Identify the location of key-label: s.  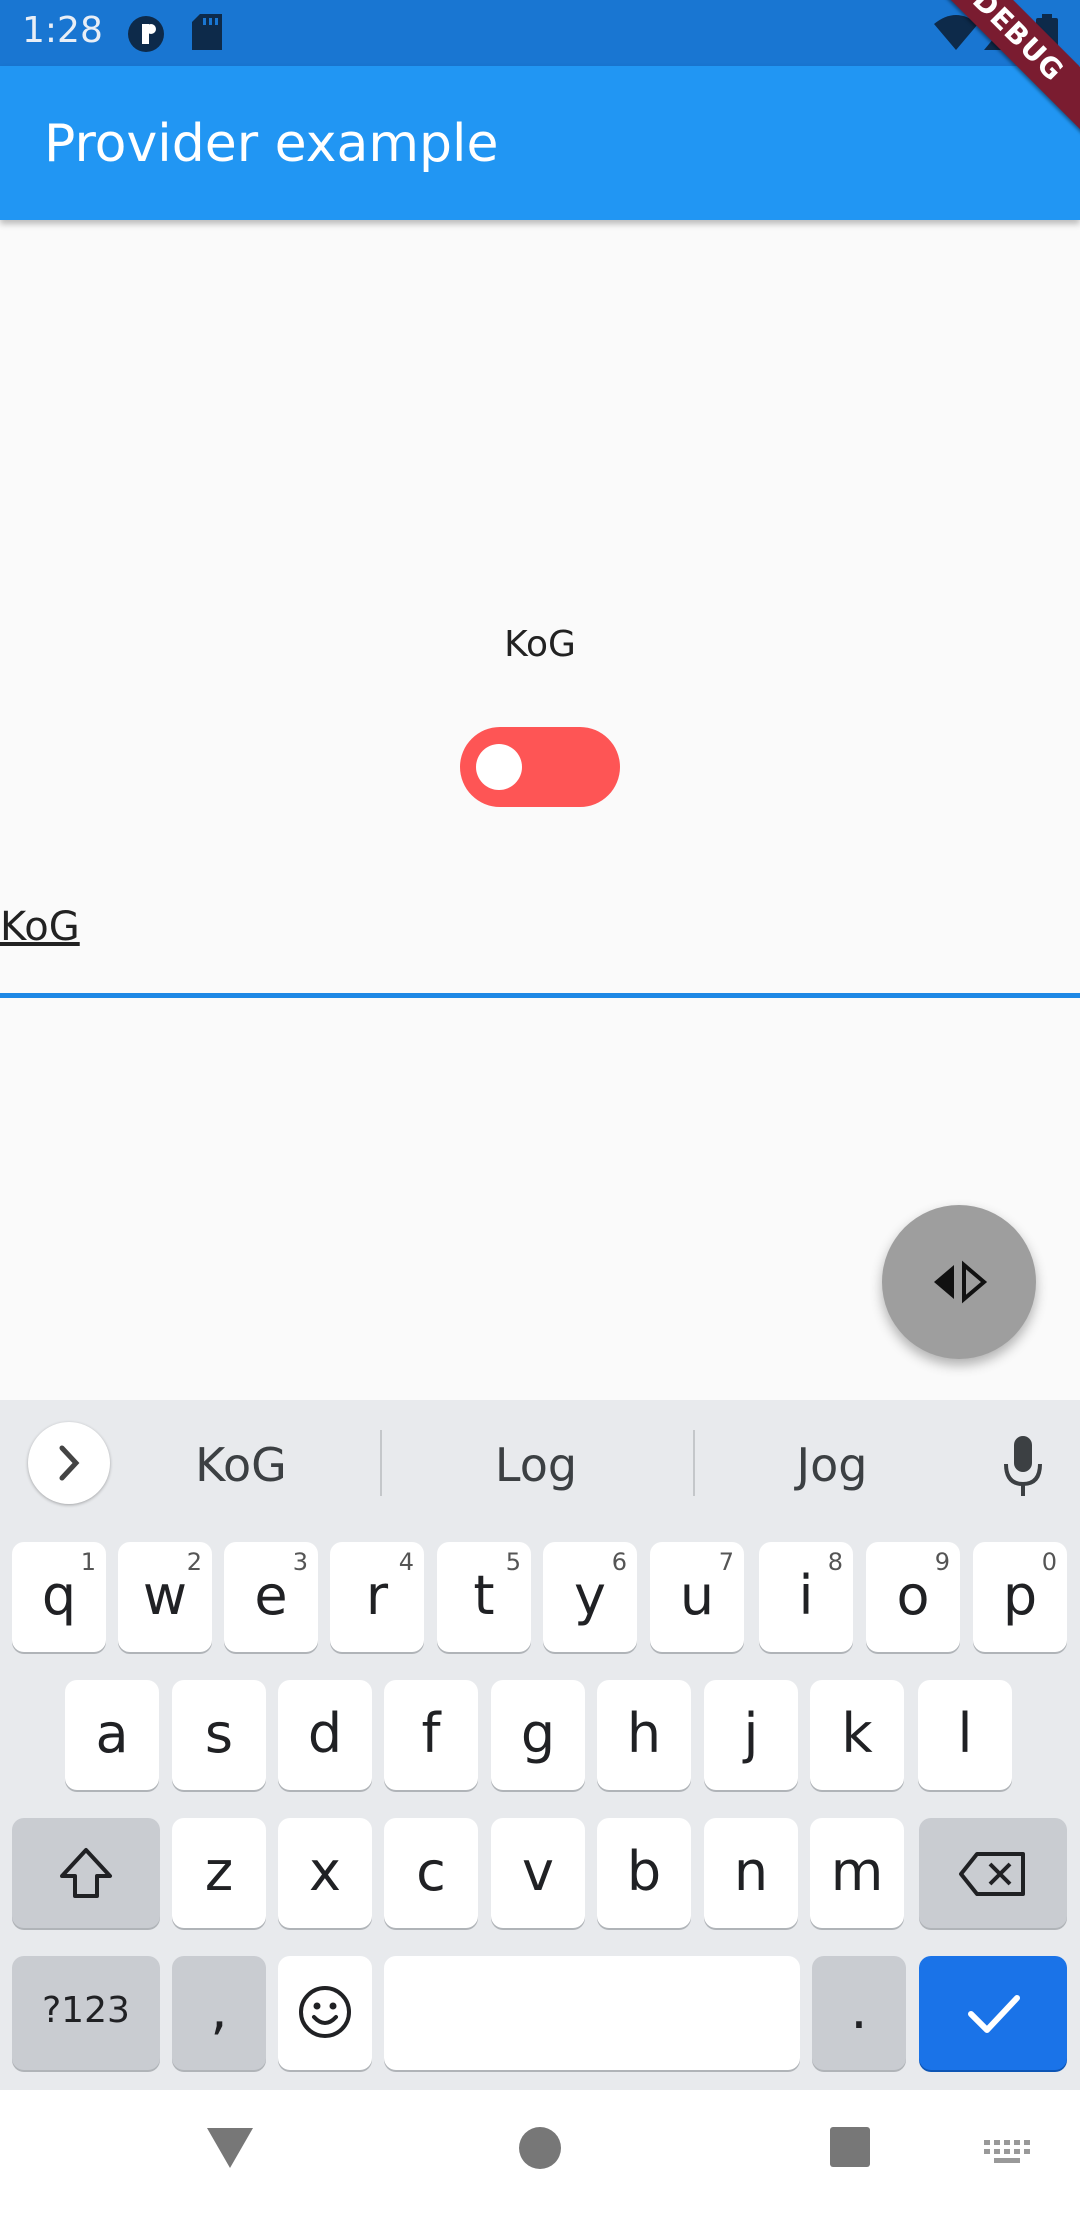
(219, 1733).